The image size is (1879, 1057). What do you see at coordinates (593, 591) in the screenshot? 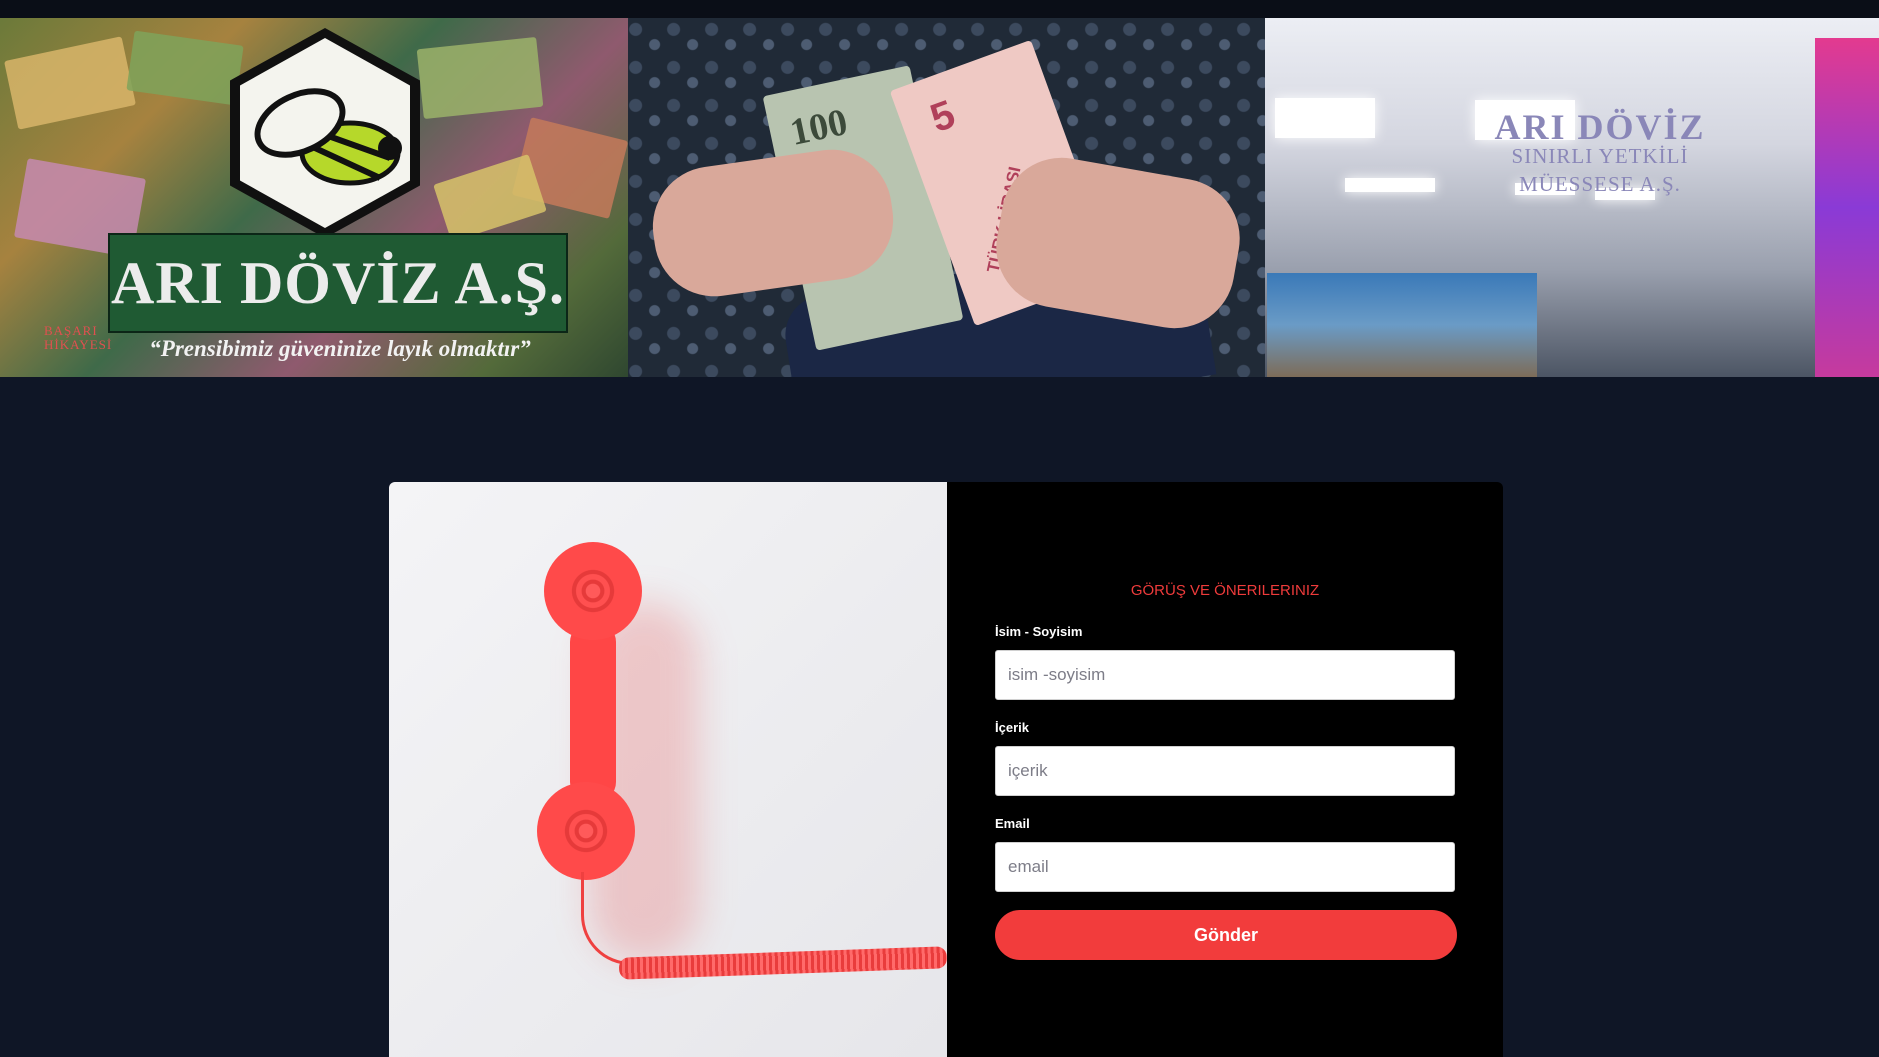
I see `telephone-handset-icon` at bounding box center [593, 591].